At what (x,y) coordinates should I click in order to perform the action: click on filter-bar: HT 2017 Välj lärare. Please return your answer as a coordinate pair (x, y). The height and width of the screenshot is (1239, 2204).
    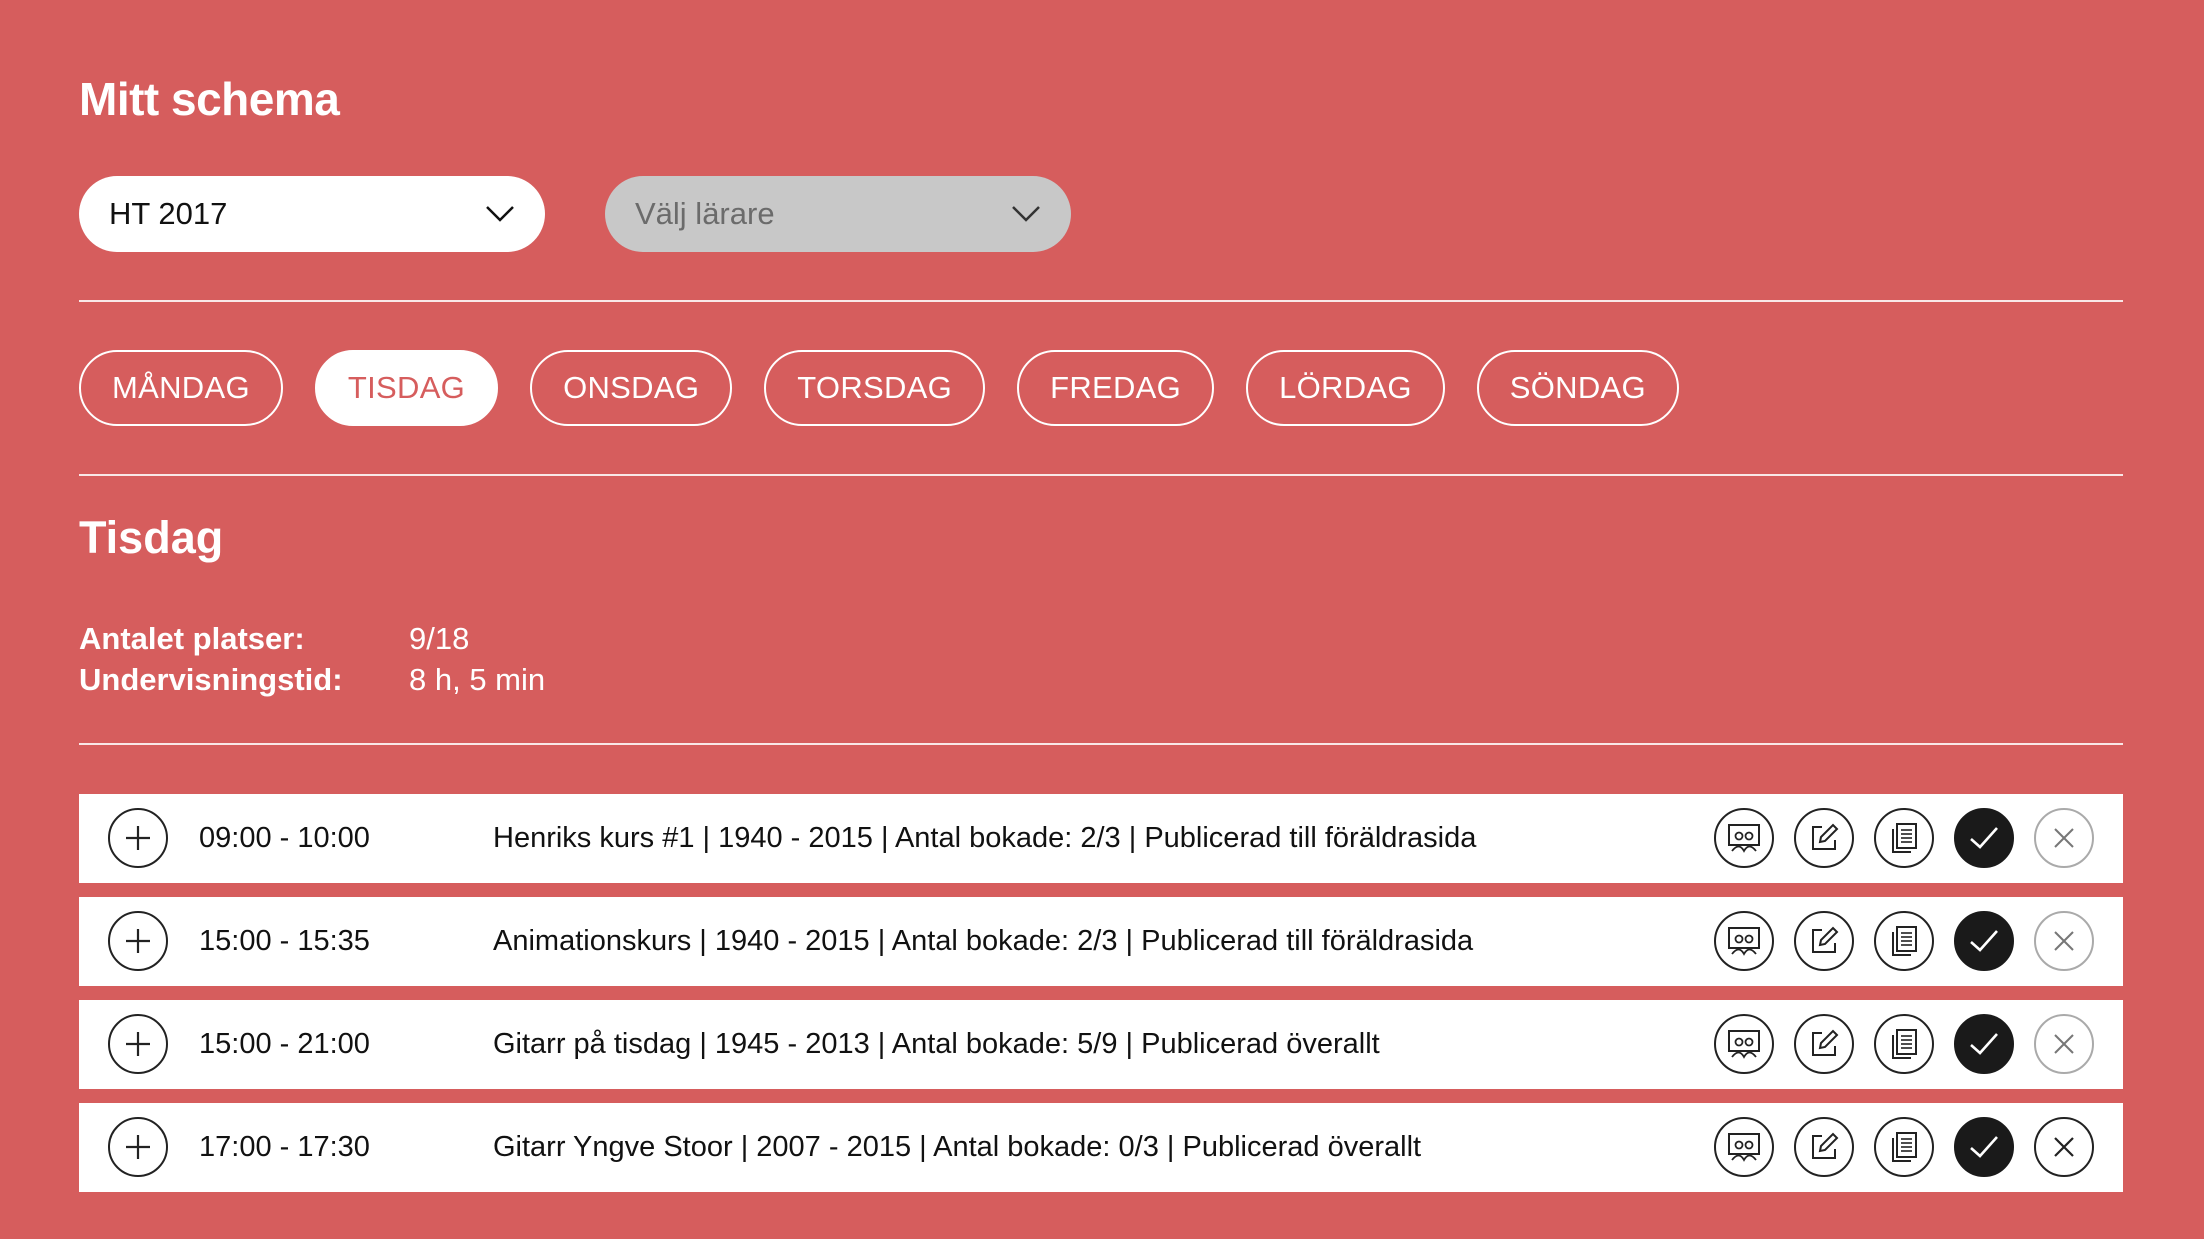
    Looking at the image, I should click on (575, 214).